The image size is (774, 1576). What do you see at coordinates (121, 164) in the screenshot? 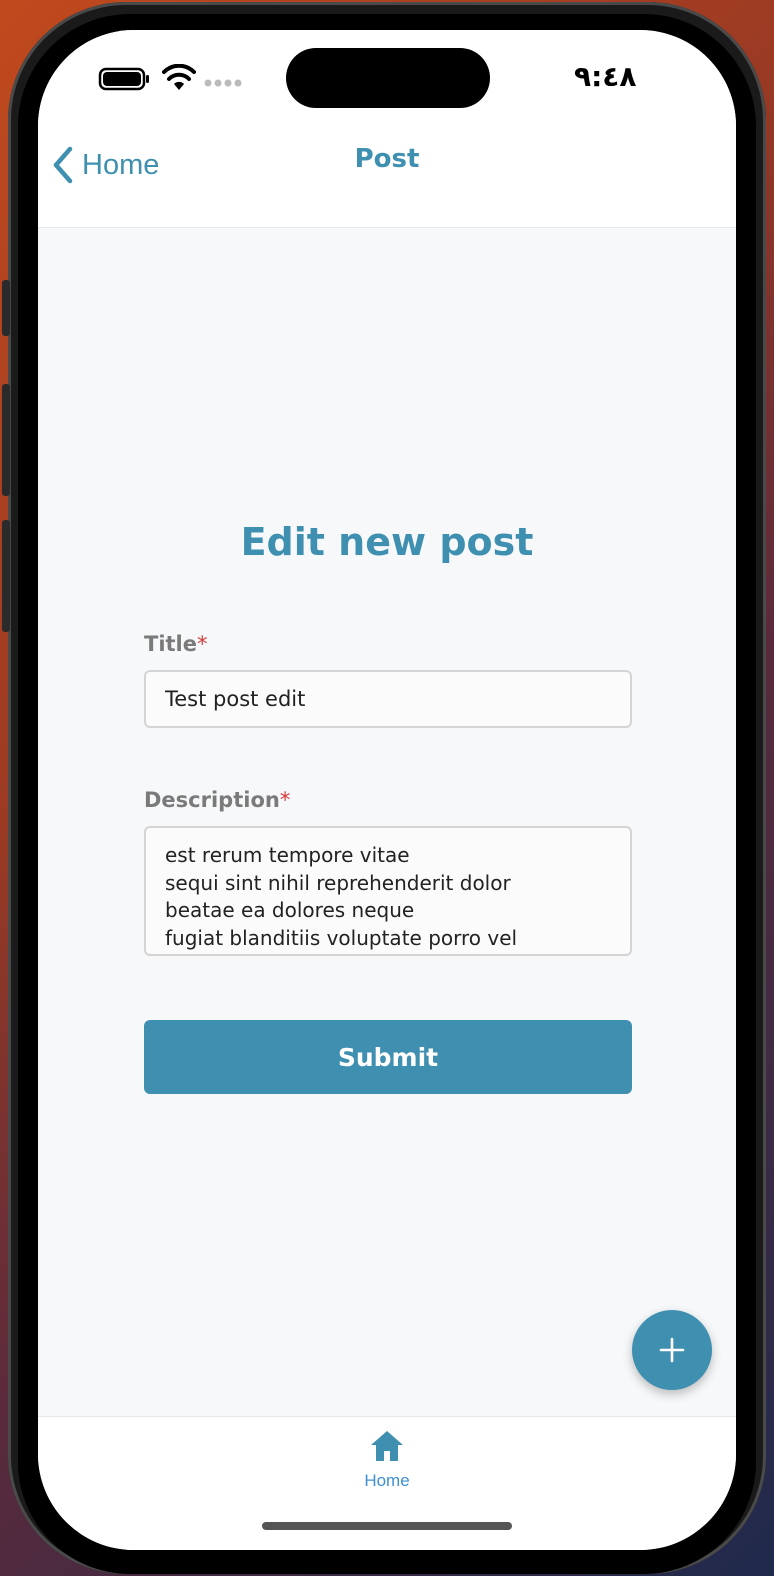
I see `back-label: Home` at bounding box center [121, 164].